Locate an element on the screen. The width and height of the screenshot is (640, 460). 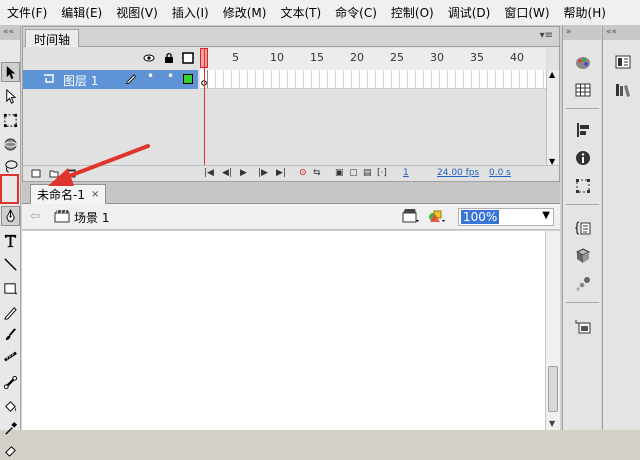
ruler-number: 15 is located at coordinates (317, 57).